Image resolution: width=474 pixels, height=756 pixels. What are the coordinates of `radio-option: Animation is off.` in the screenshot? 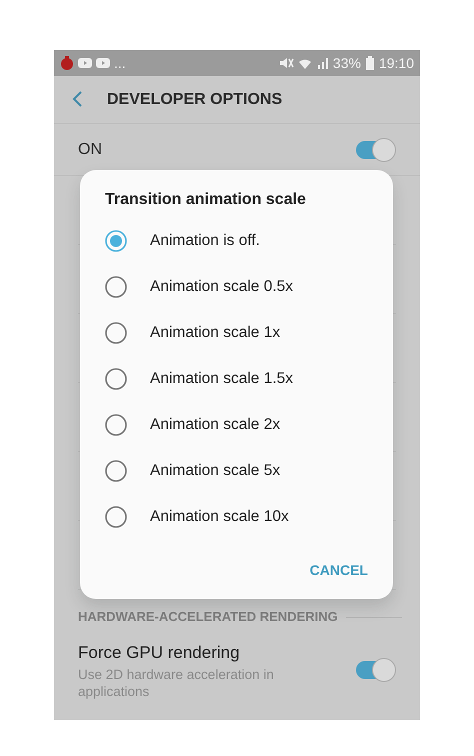 It's located at (236, 241).